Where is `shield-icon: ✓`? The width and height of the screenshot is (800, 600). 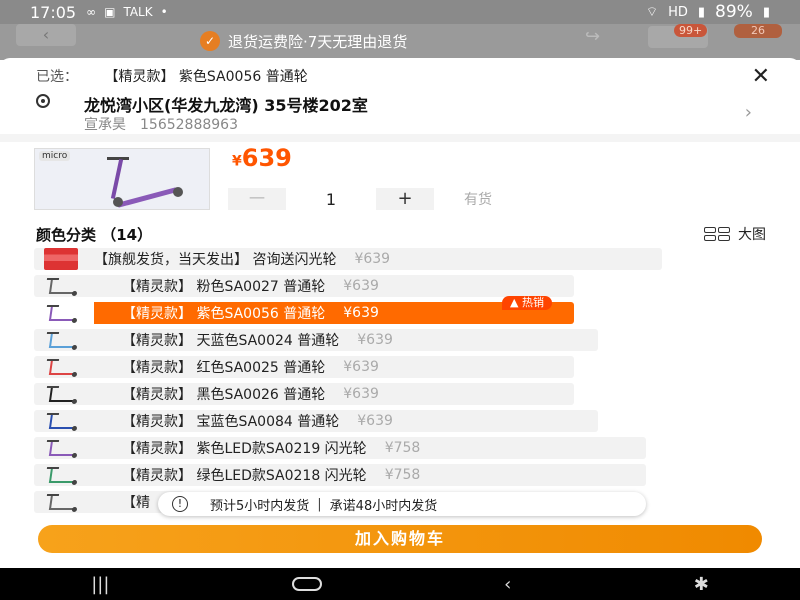
shield-icon: ✓ is located at coordinates (210, 41).